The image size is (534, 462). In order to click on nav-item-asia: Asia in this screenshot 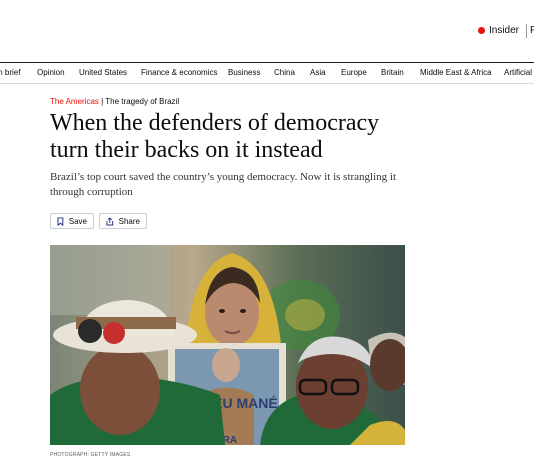, I will do `click(318, 72)`.